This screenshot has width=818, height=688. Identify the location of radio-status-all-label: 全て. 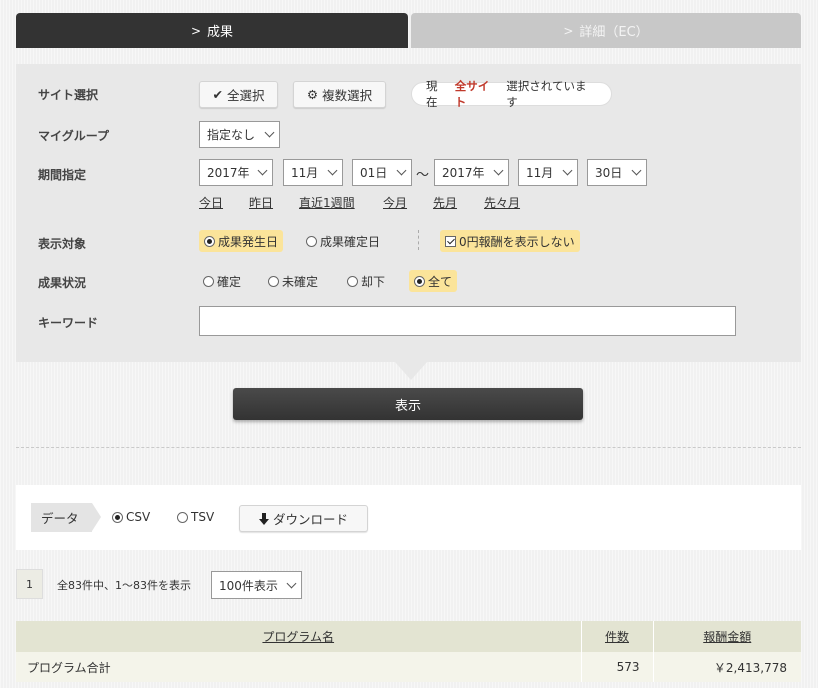
(440, 281).